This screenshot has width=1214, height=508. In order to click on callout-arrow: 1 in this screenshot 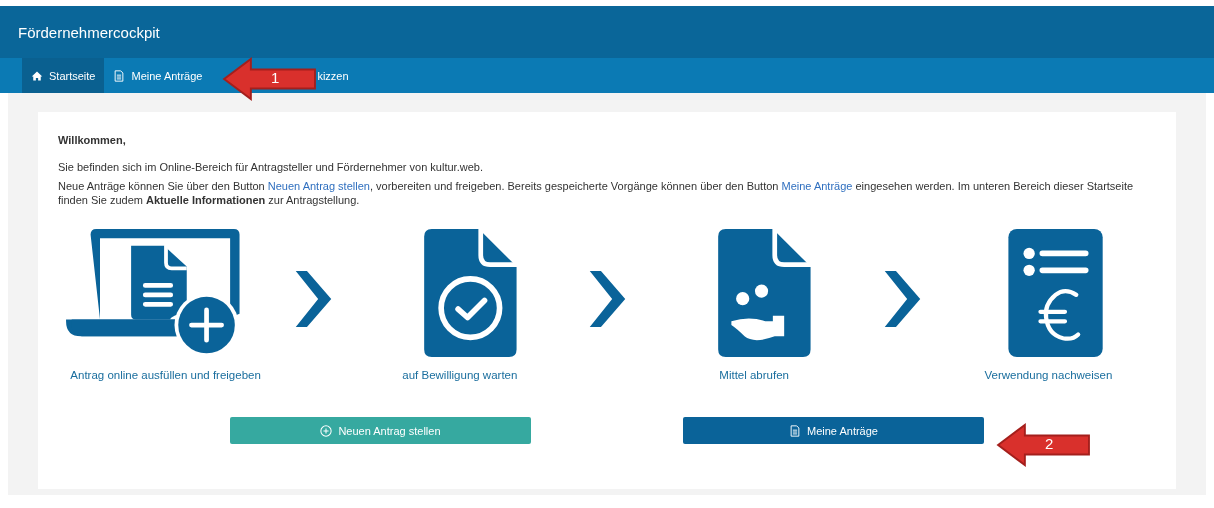, I will do `click(270, 79)`.